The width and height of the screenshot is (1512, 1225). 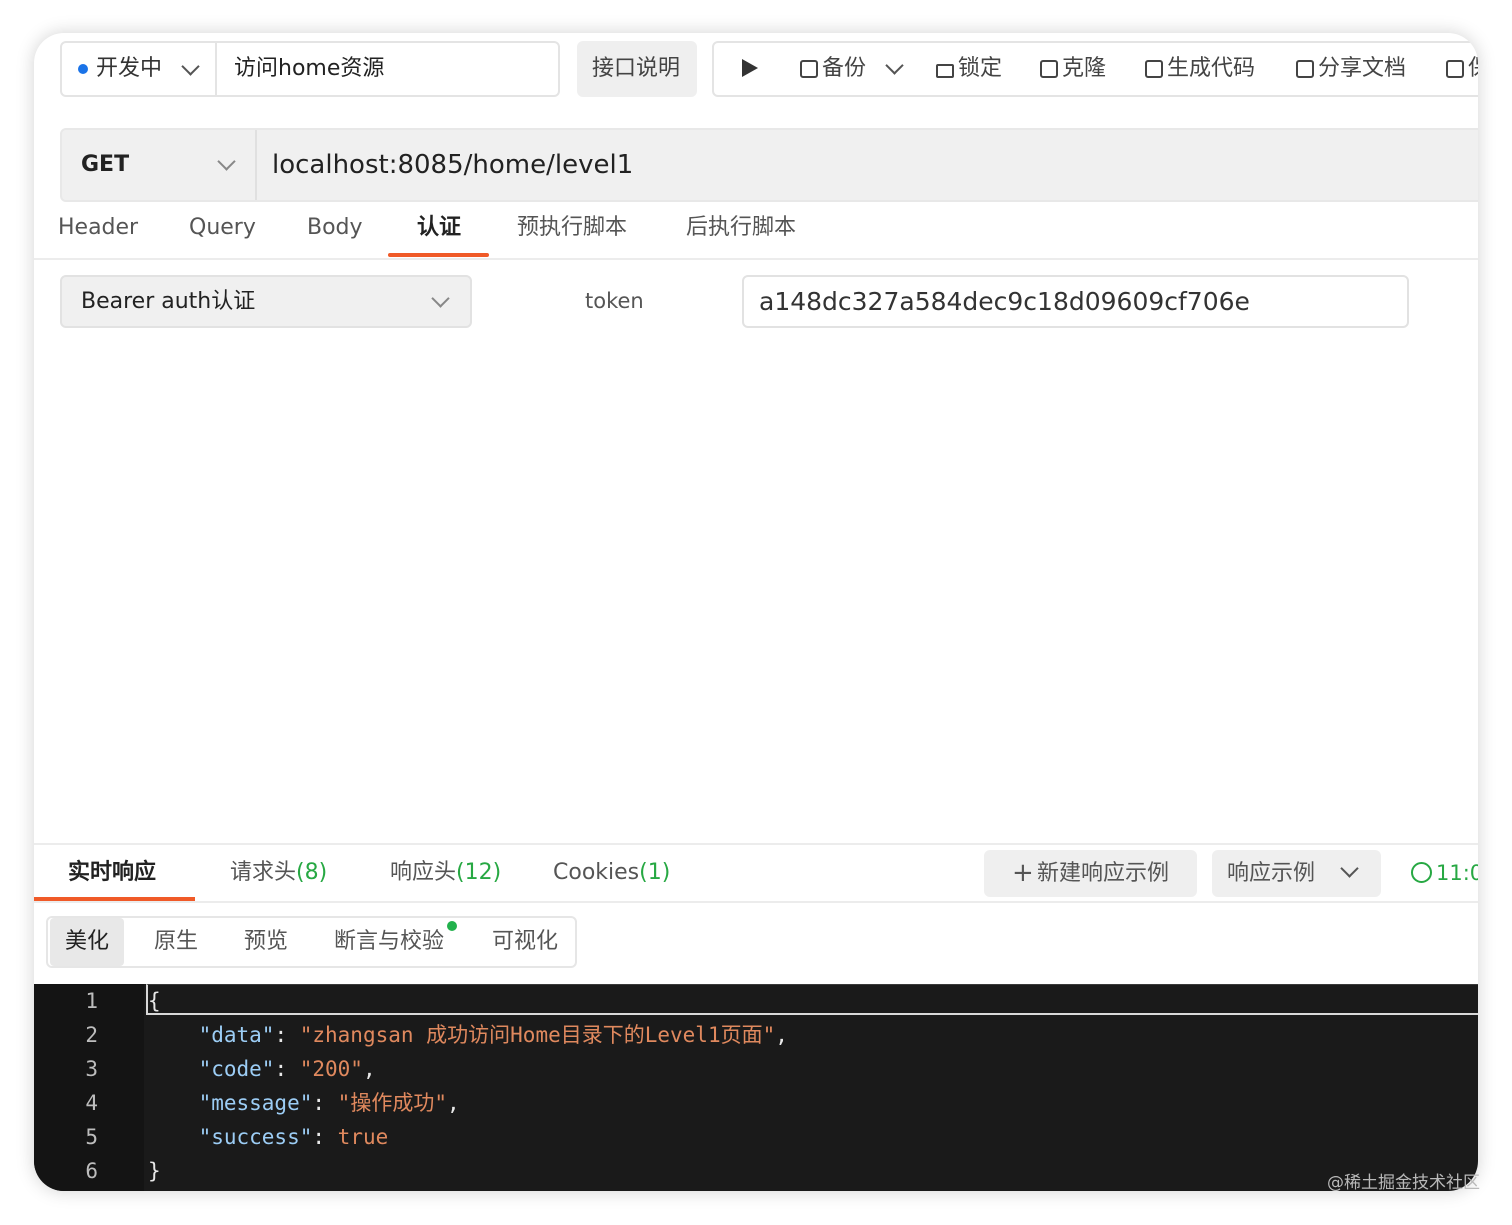 I want to click on auth-type-label: Bearer auth认证, so click(x=168, y=301).